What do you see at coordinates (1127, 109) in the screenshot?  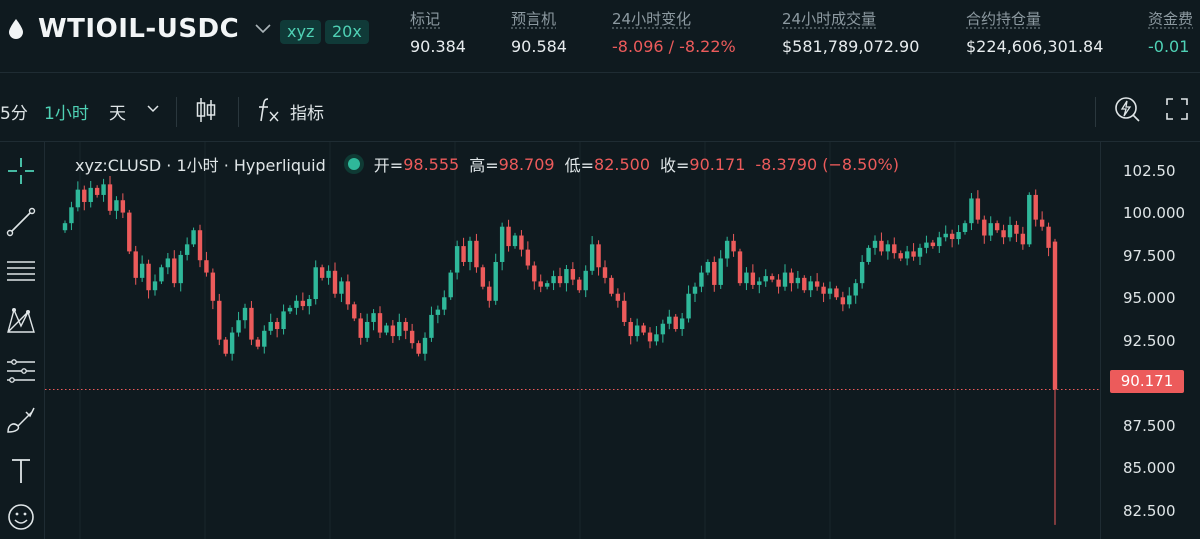 I see `replay-lightning-icon` at bounding box center [1127, 109].